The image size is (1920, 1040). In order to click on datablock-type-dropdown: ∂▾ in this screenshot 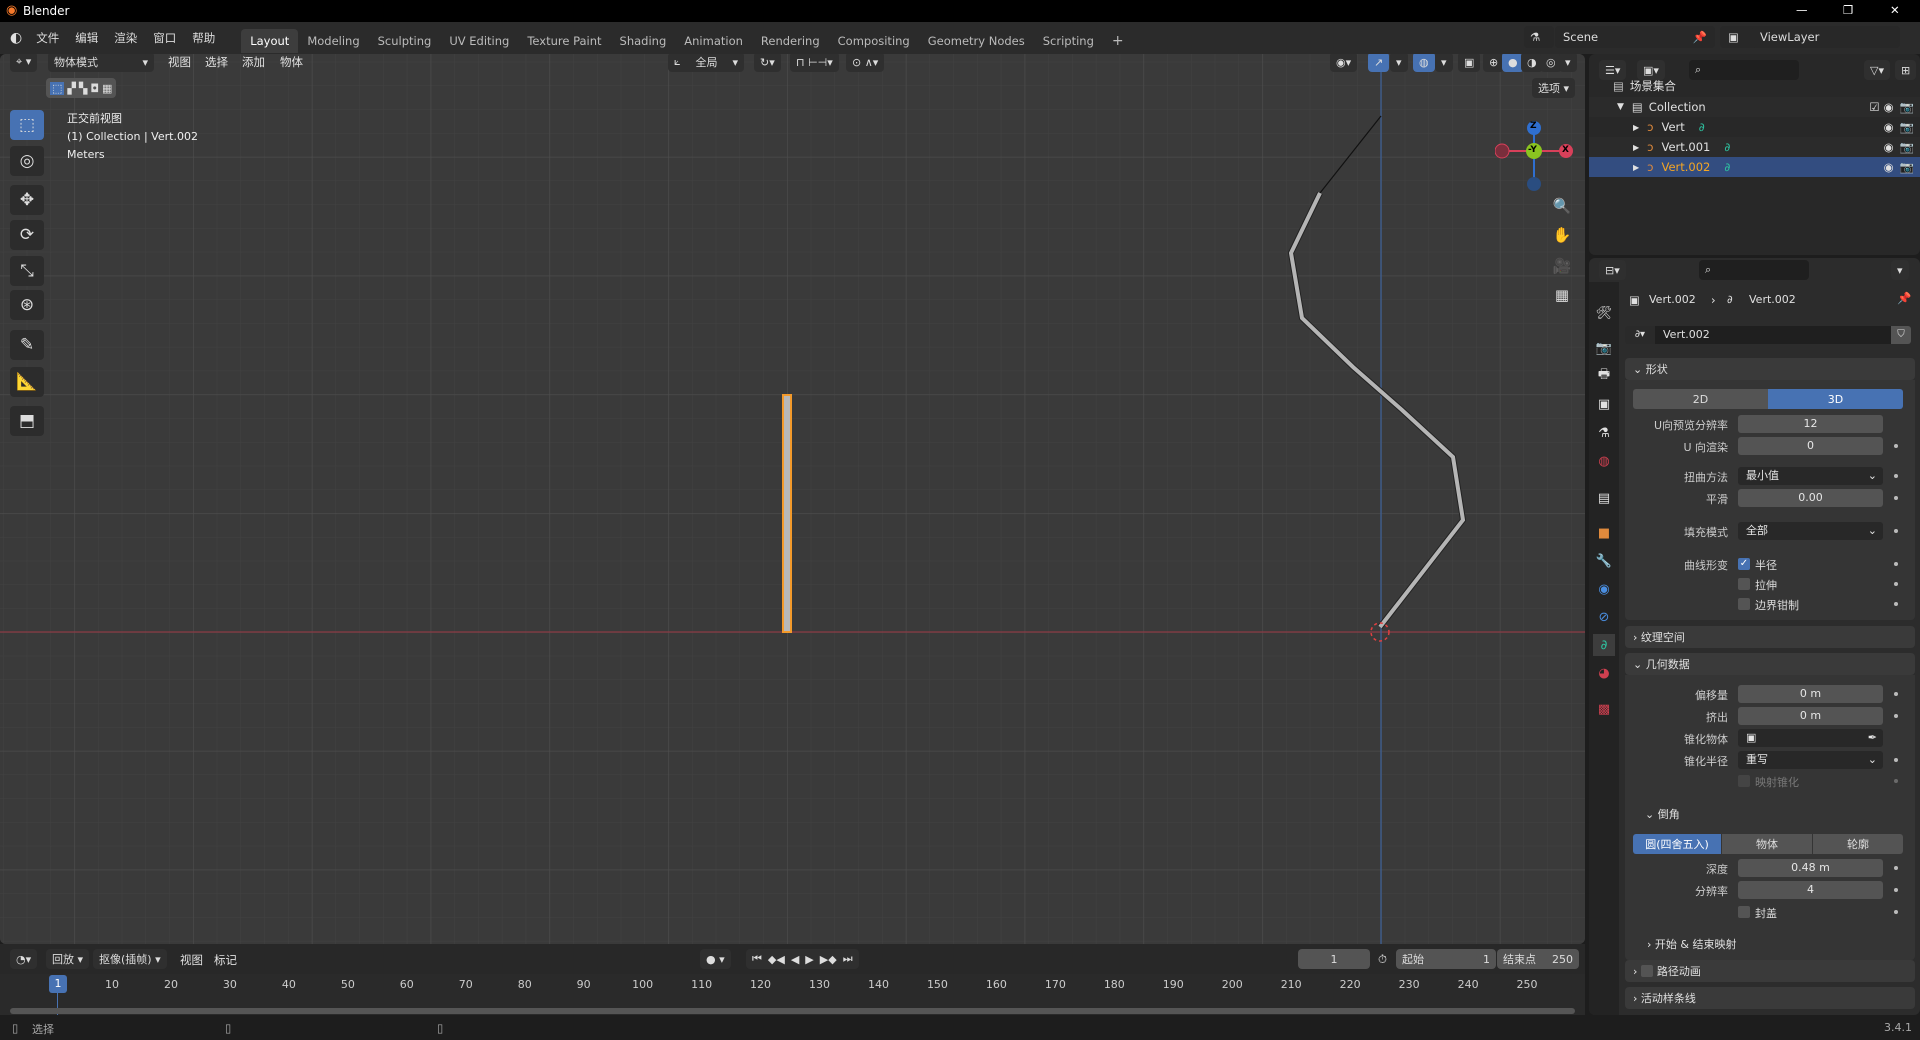, I will do `click(1640, 335)`.